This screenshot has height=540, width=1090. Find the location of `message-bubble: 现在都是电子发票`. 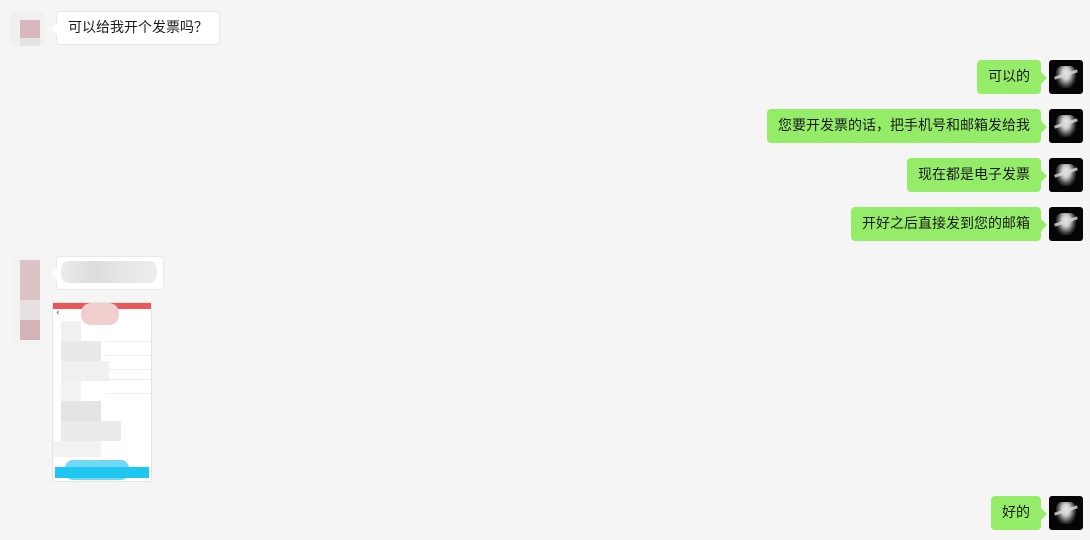

message-bubble: 现在都是电子发票 is located at coordinates (977, 175).